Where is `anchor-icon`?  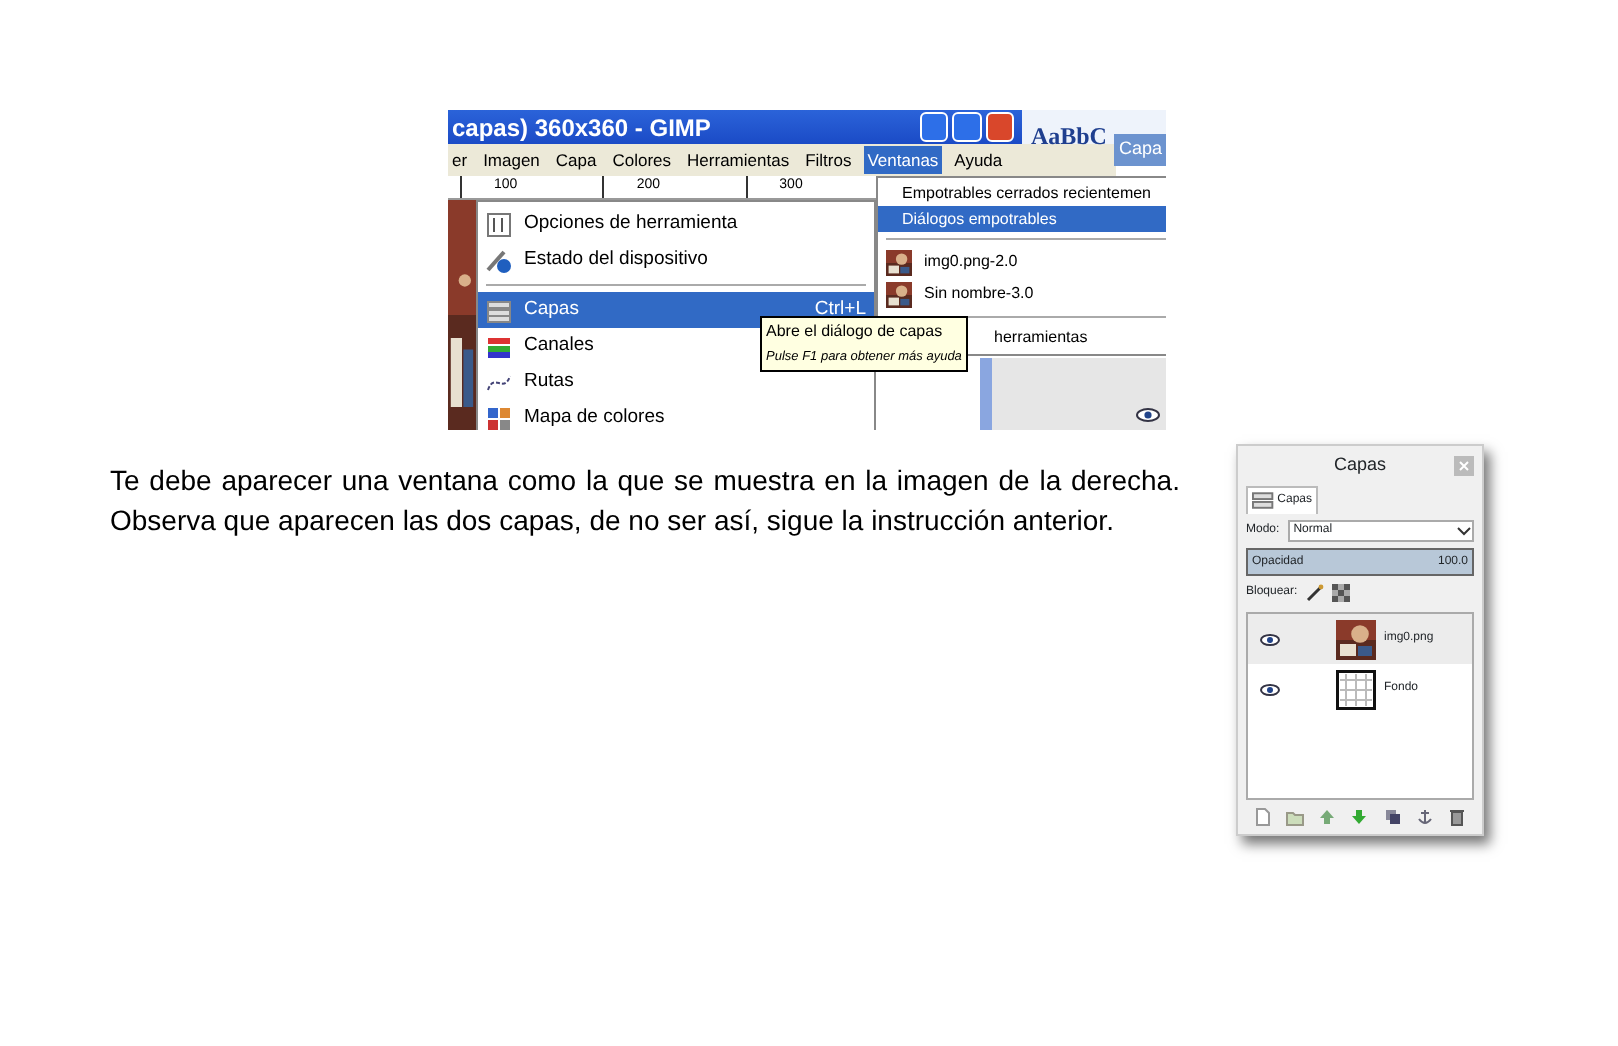
anchor-icon is located at coordinates (1425, 816).